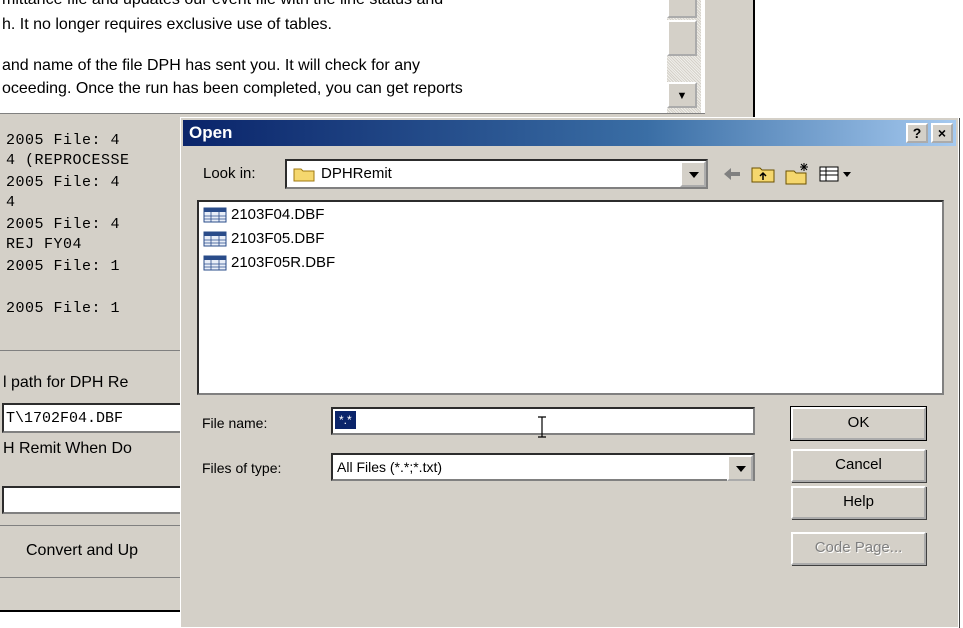 The width and height of the screenshot is (963, 628). I want to click on ok-button: OK, so click(858, 423).